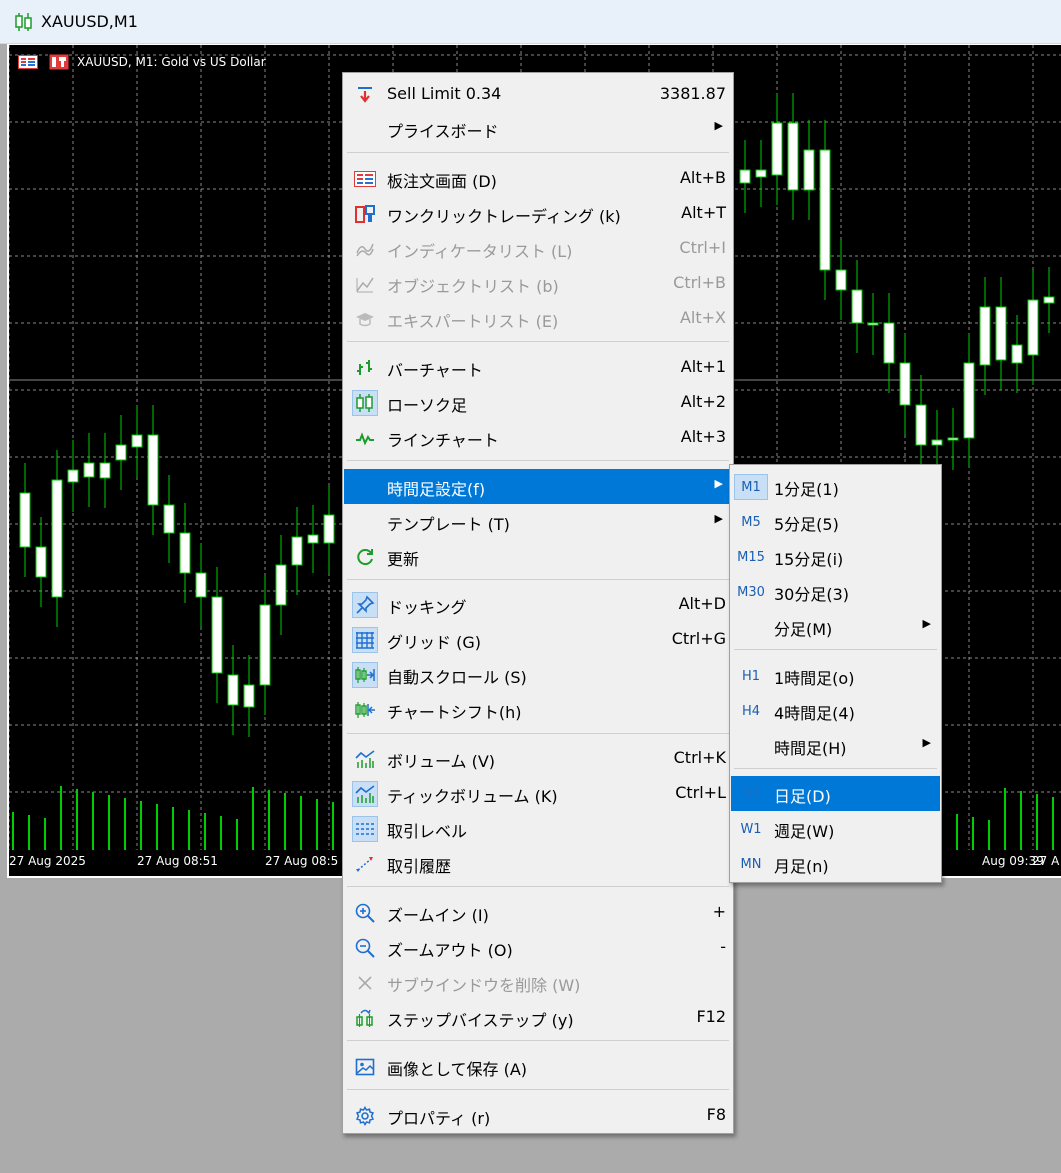 The width and height of the screenshot is (1061, 1173). I want to click on menu-item-docking: ドッキング Alt+D, so click(538, 604).